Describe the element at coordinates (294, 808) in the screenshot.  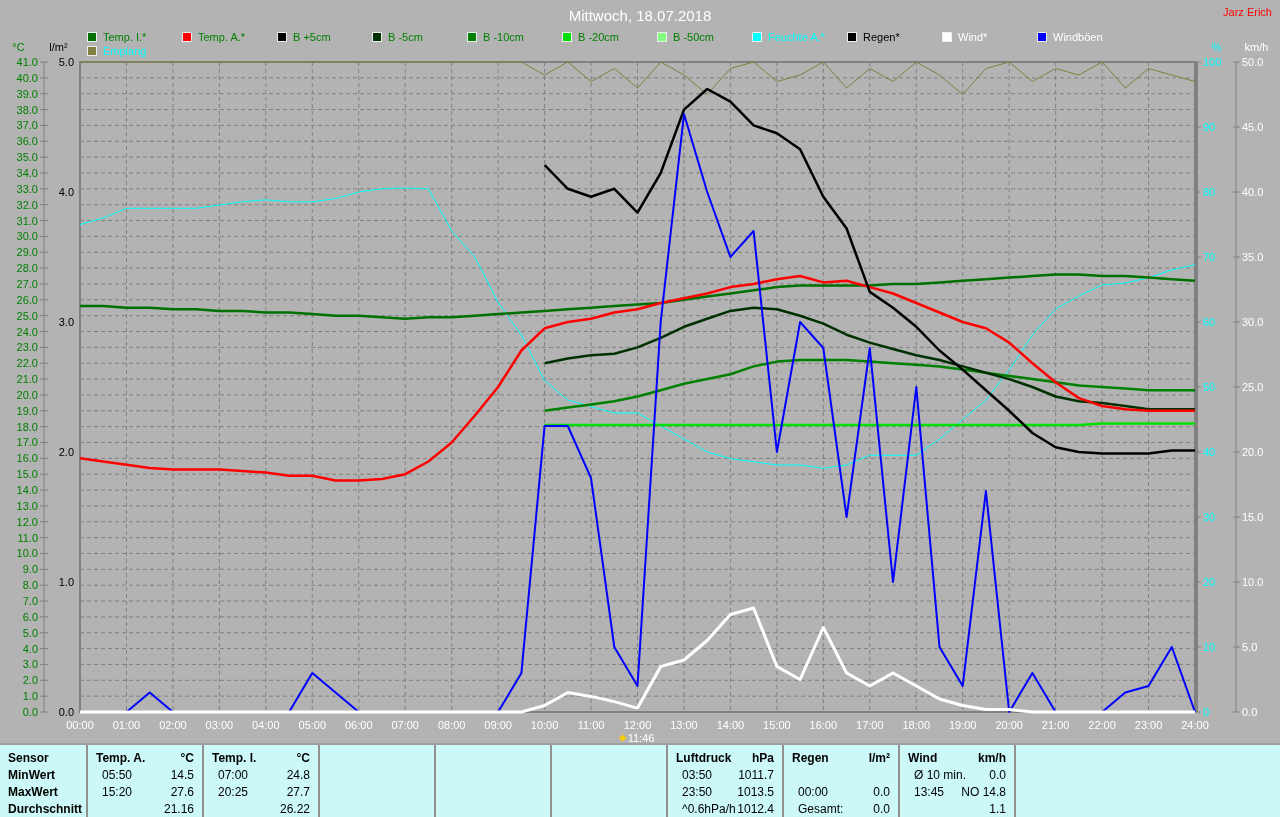
I see `stats-value: 26.22` at that location.